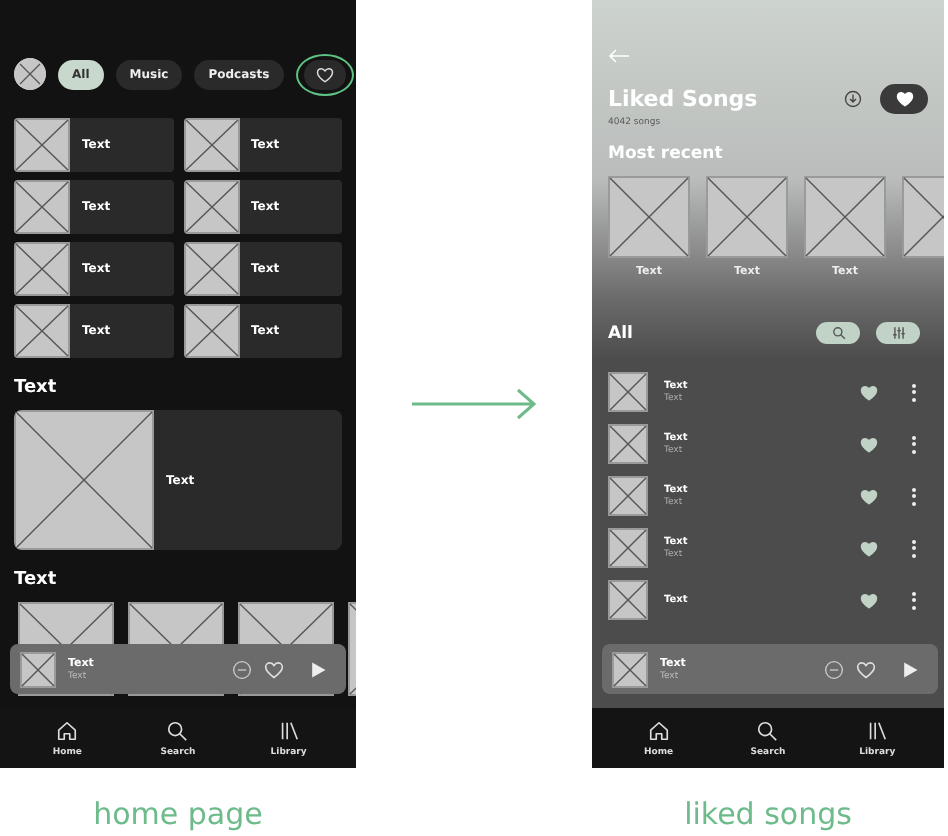 The image size is (948, 836). I want to click on liked-filter-chip, so click(324, 74).